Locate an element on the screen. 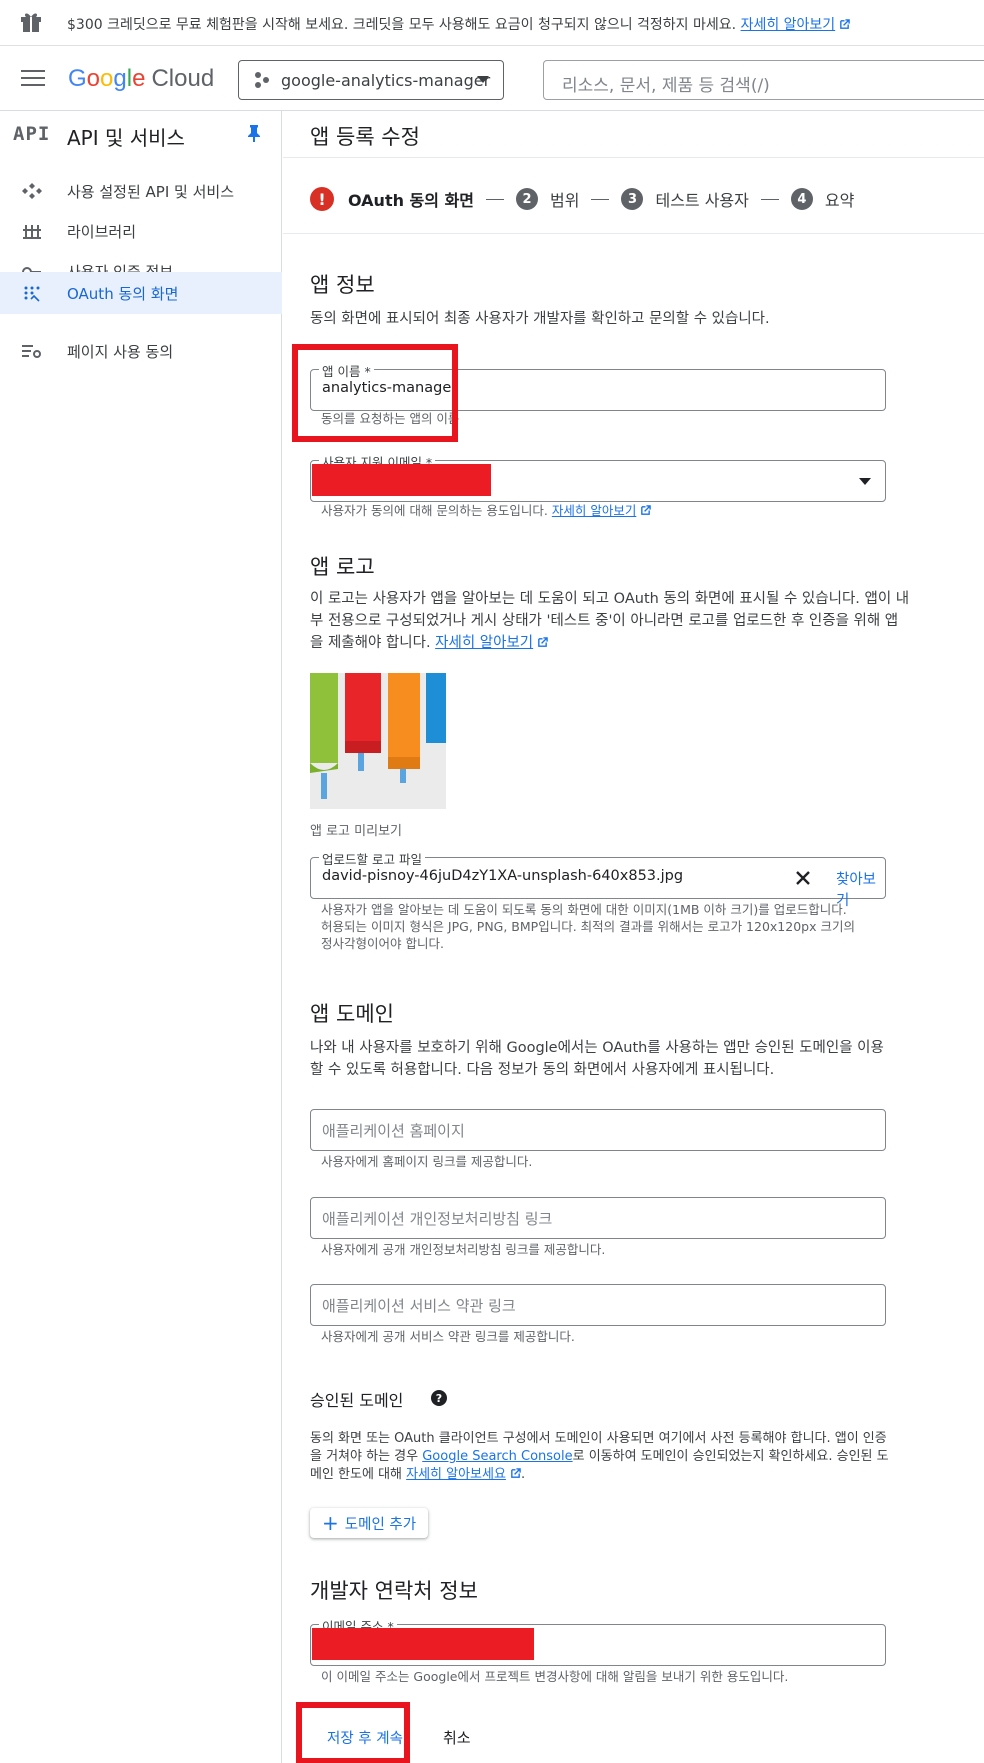 The image size is (984, 1763). sidebar-item-oauth-consent: OAuth 동의 화면 is located at coordinates (141, 293).